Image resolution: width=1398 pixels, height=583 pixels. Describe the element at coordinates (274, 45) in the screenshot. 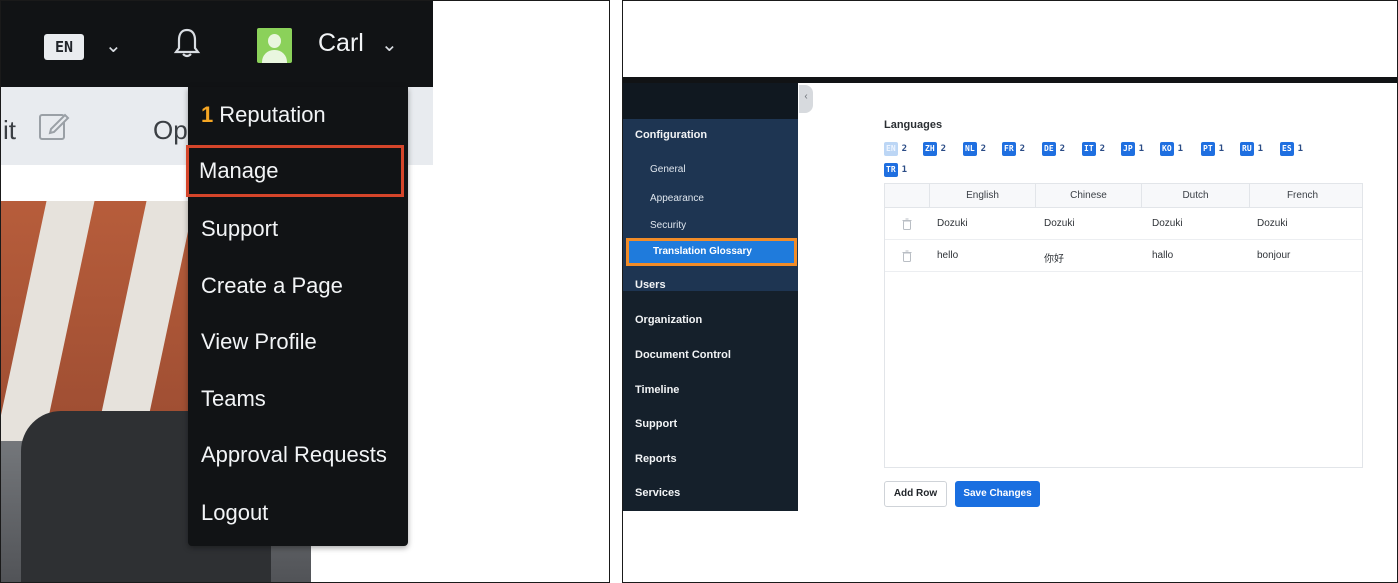

I see `avatar` at that location.